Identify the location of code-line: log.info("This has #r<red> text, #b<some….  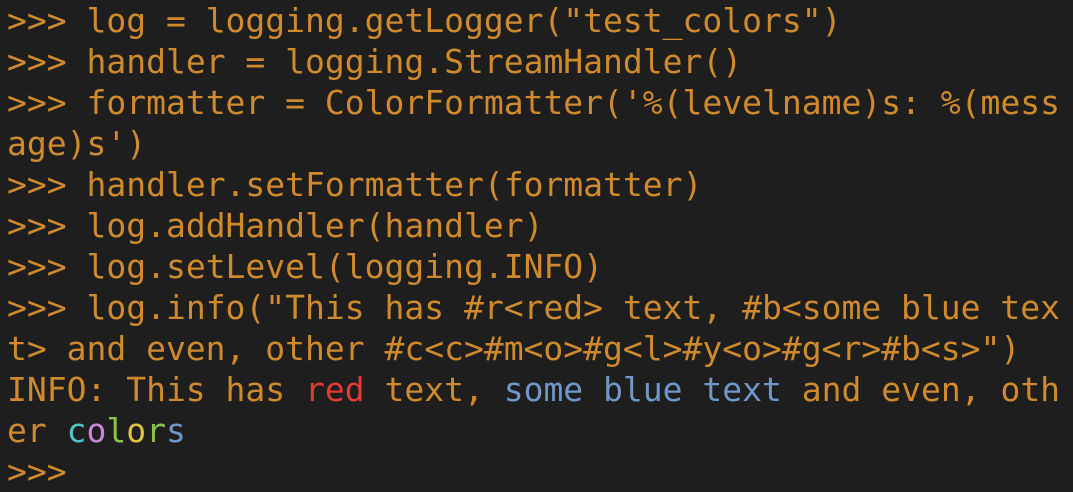
(573, 307).